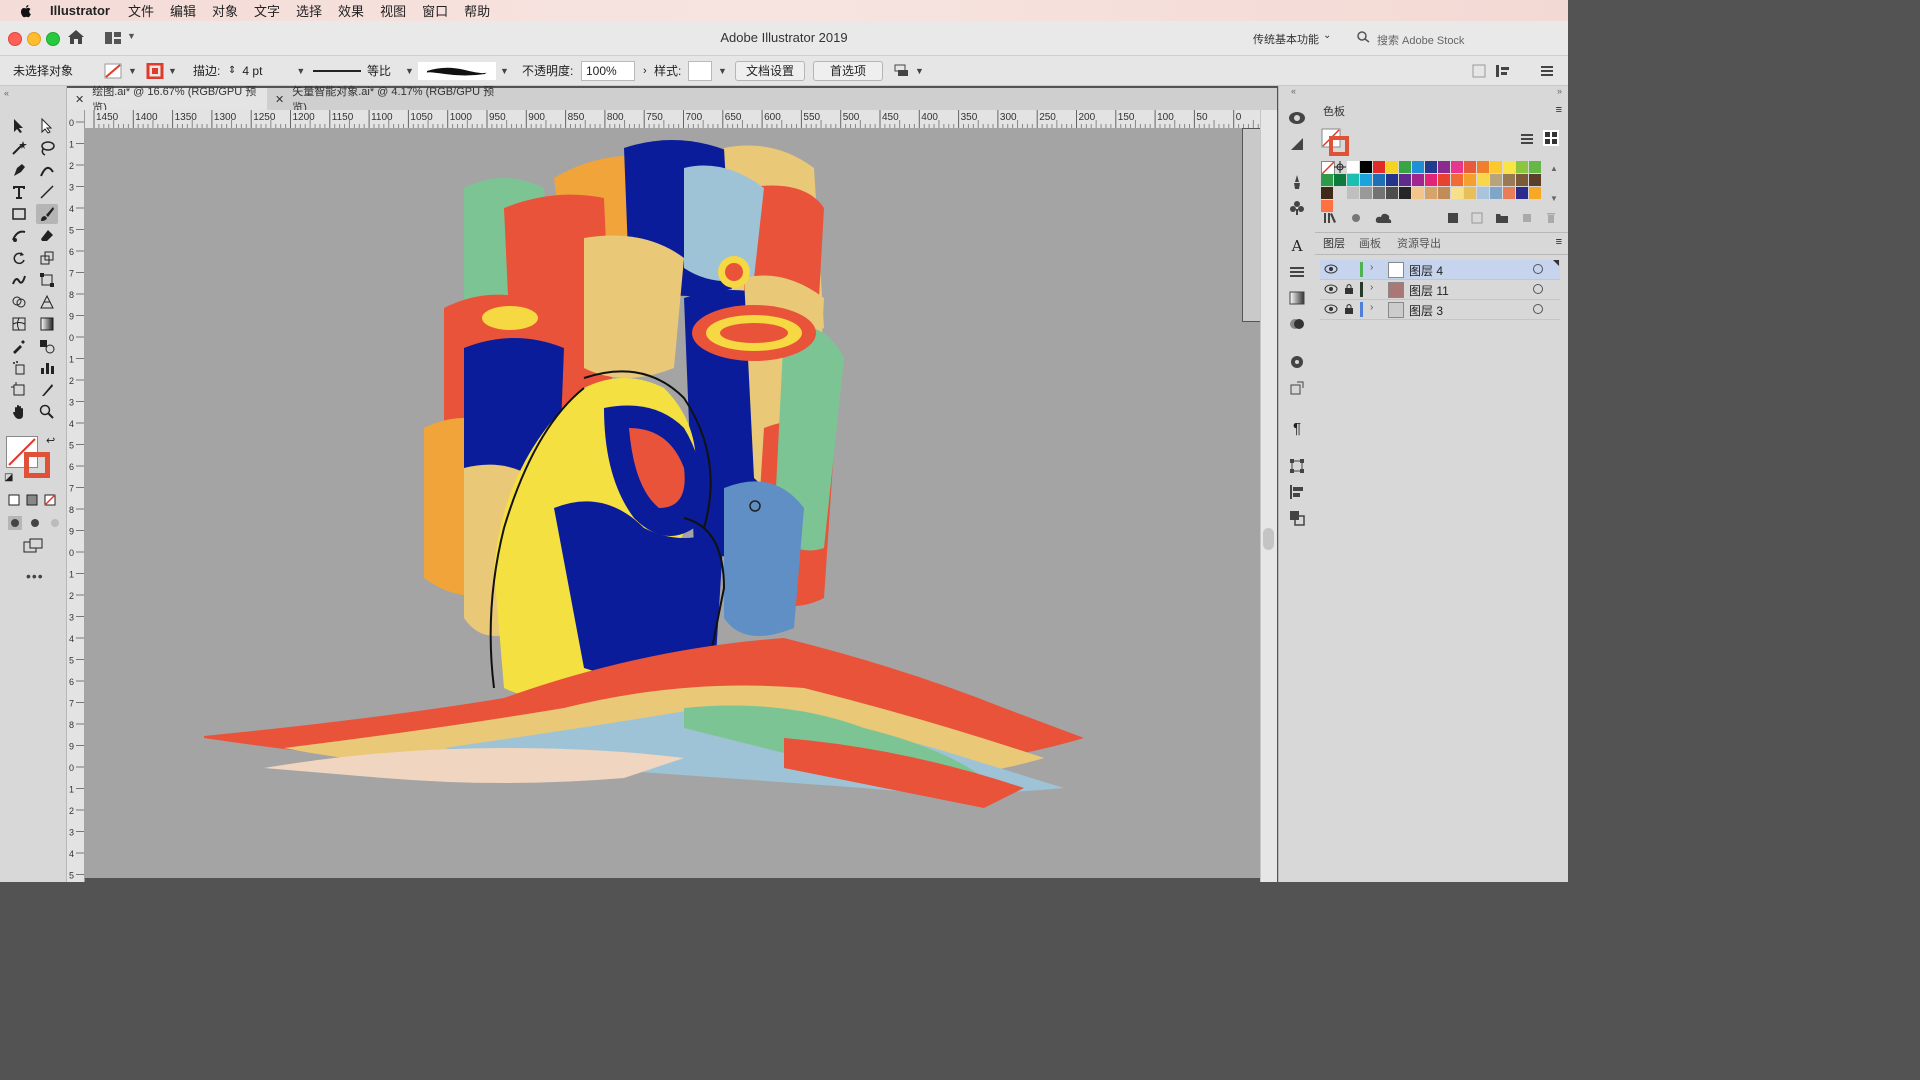 This screenshot has width=1920, height=1080. Describe the element at coordinates (1297, 492) in the screenshot. I see `align-panel-icon` at that location.